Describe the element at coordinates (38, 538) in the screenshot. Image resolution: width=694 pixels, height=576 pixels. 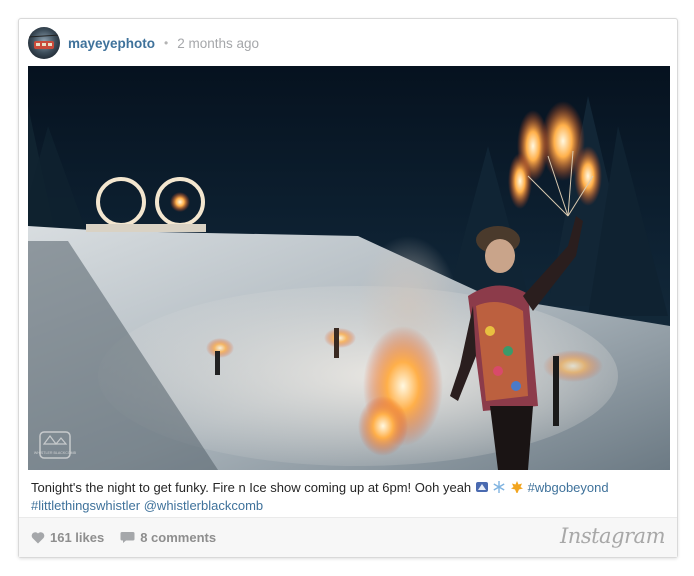
I see `heart-icon` at that location.